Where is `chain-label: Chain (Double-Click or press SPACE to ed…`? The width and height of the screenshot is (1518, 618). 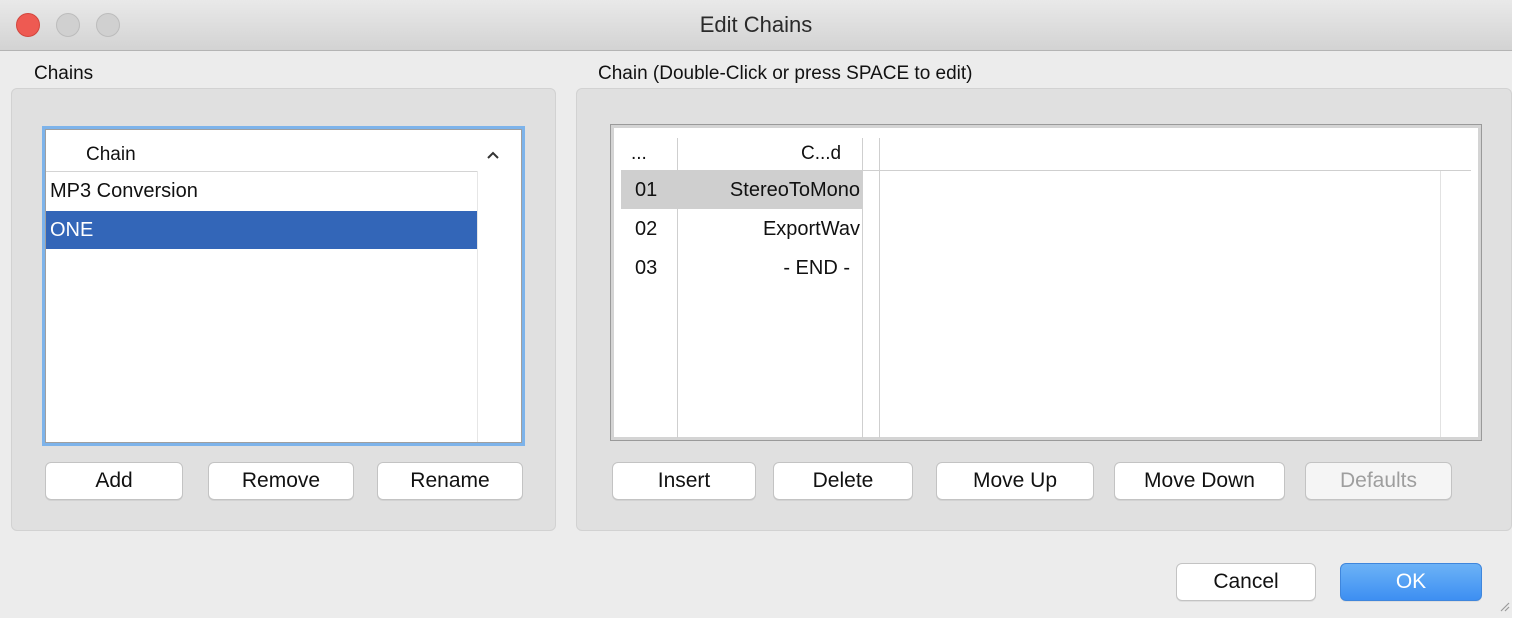
chain-label: Chain (Double-Click or press SPACE to ed… is located at coordinates (785, 73).